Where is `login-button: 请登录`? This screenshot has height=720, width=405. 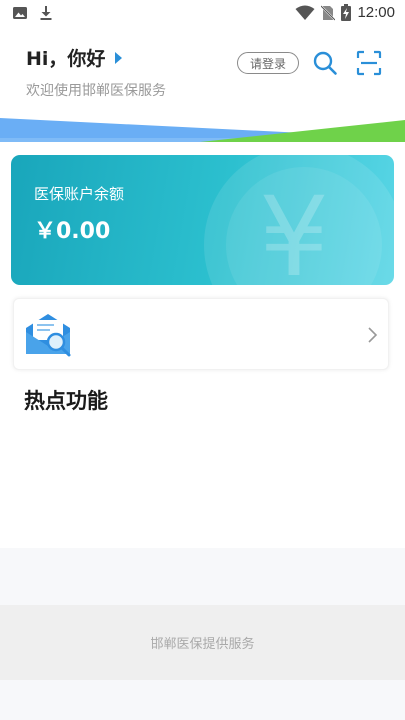
login-button: 请登录 is located at coordinates (268, 63).